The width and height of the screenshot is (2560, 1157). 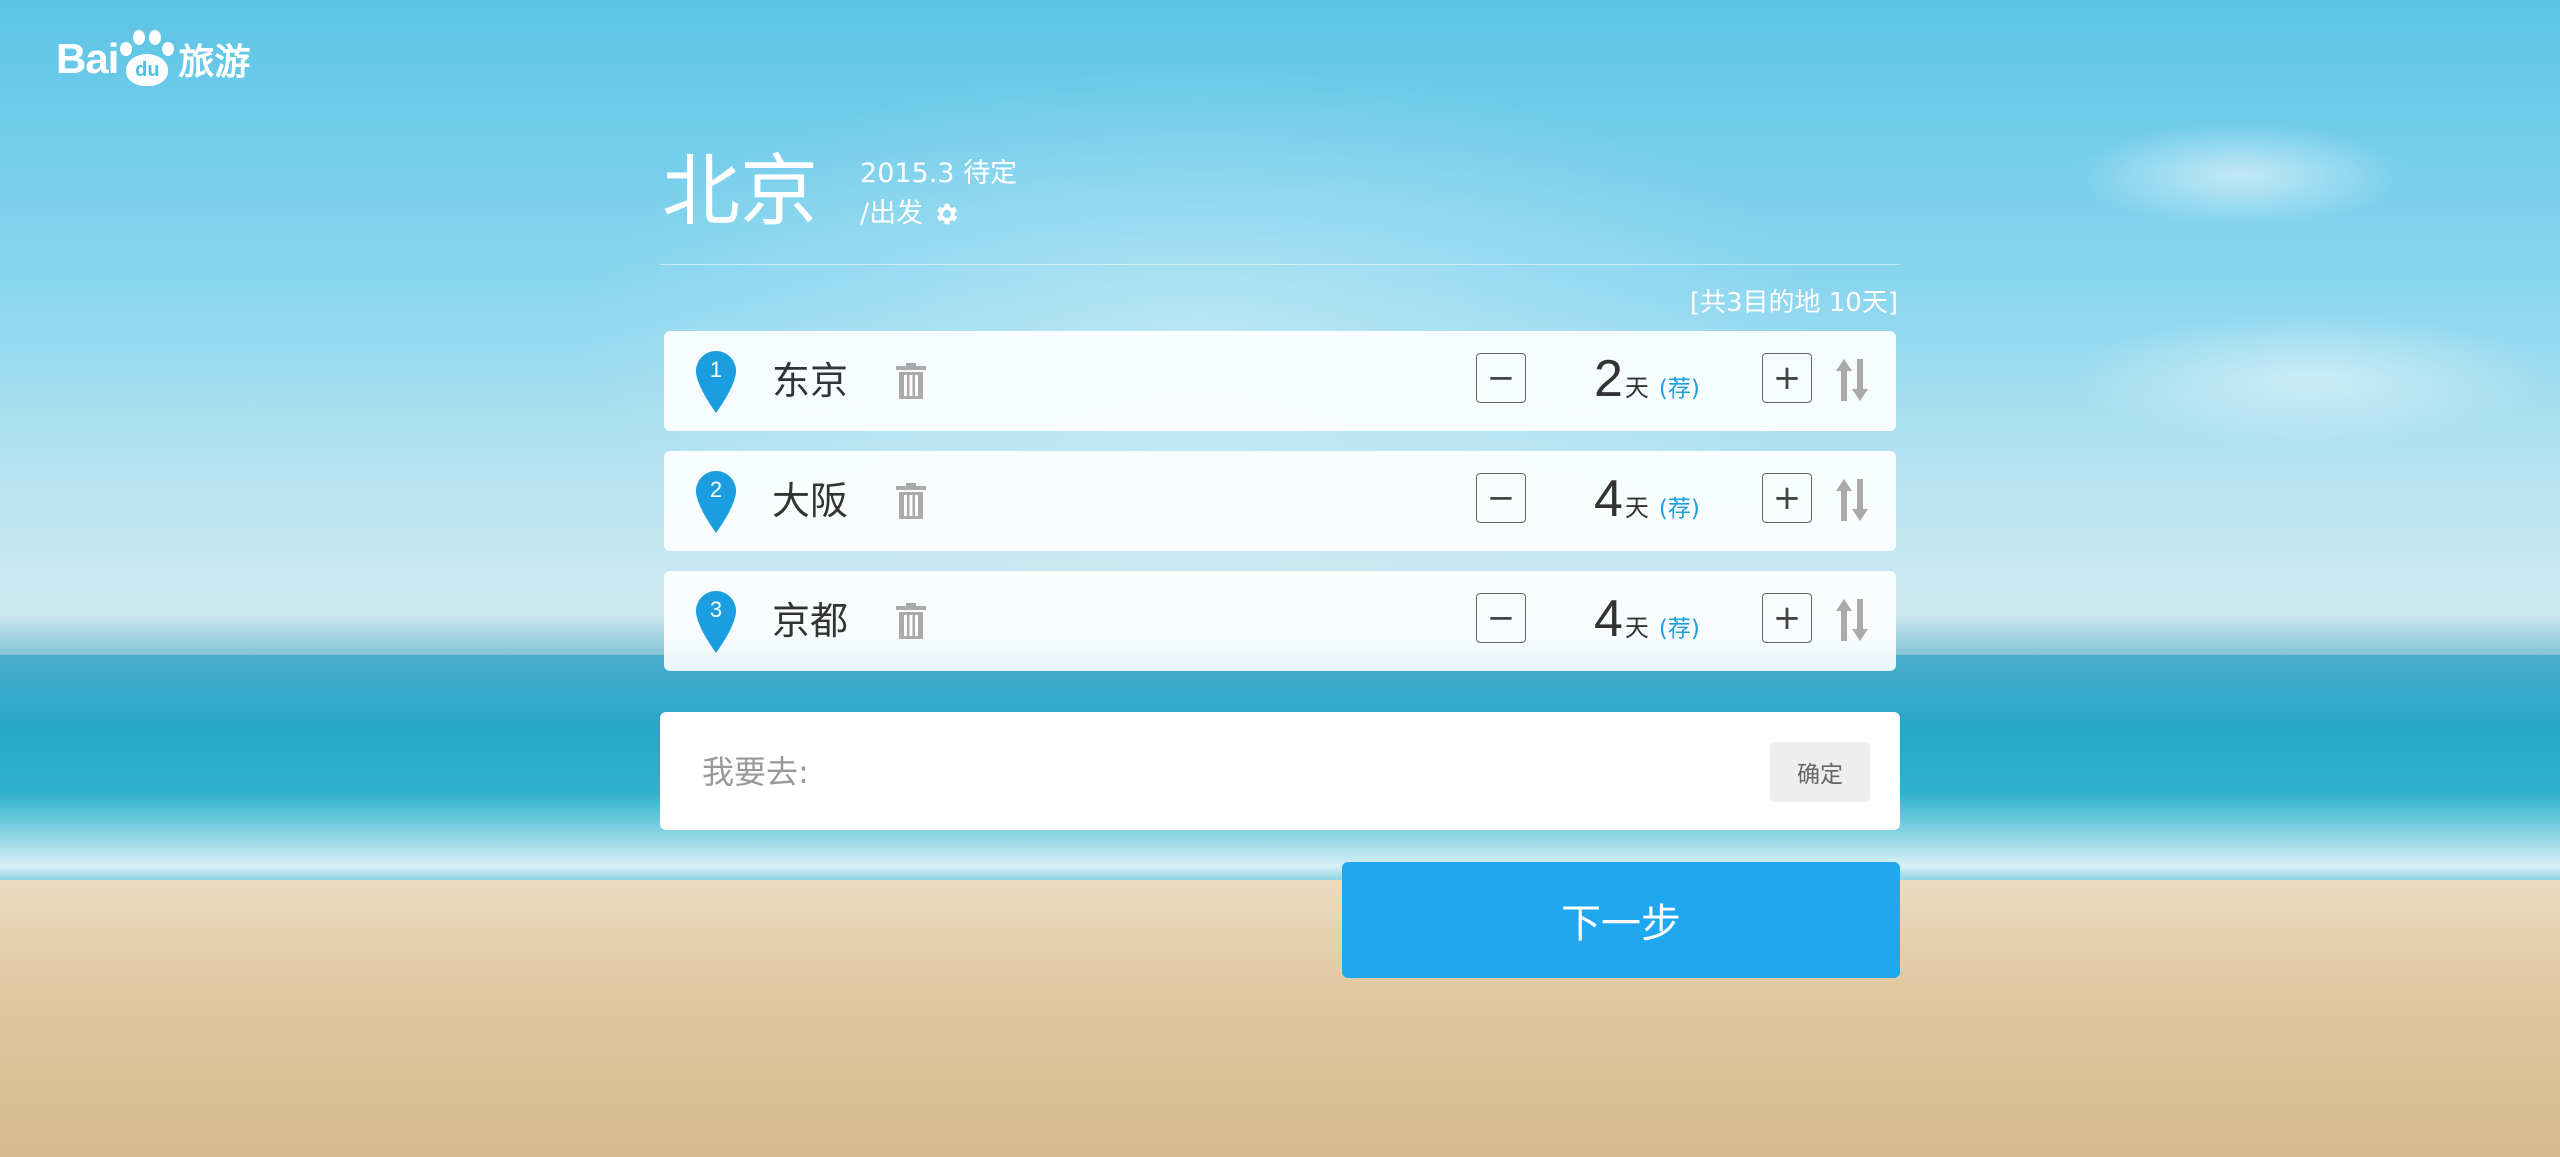 What do you see at coordinates (1820, 772) in the screenshot?
I see `confirm-button: 确定` at bounding box center [1820, 772].